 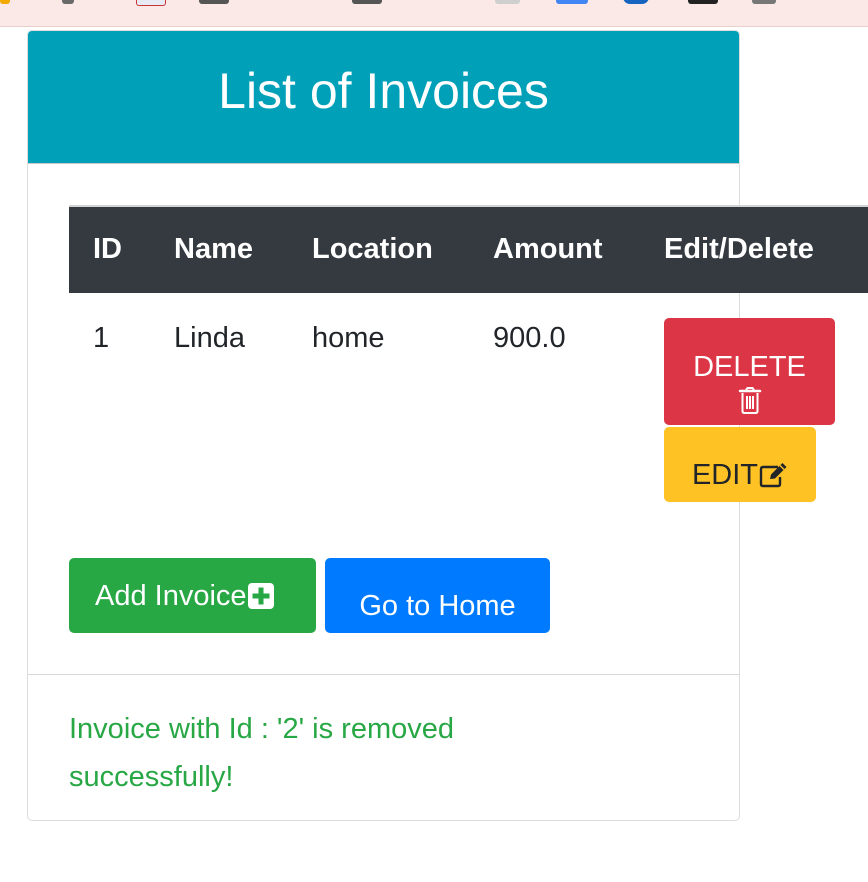 What do you see at coordinates (739, 249) in the screenshot?
I see `column-header-edit-delete: Edit/Delete` at bounding box center [739, 249].